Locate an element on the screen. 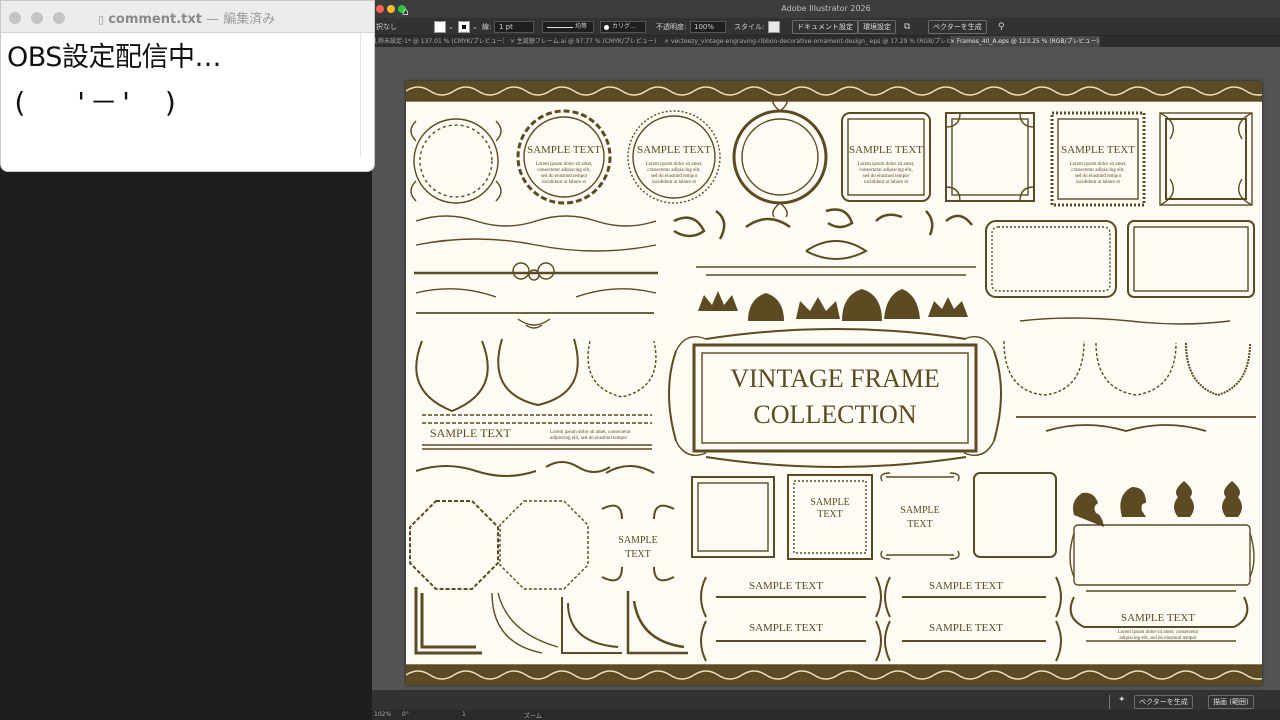 This screenshot has width=1280, height=720. sample-text-7b: TEXT is located at coordinates (830, 514).